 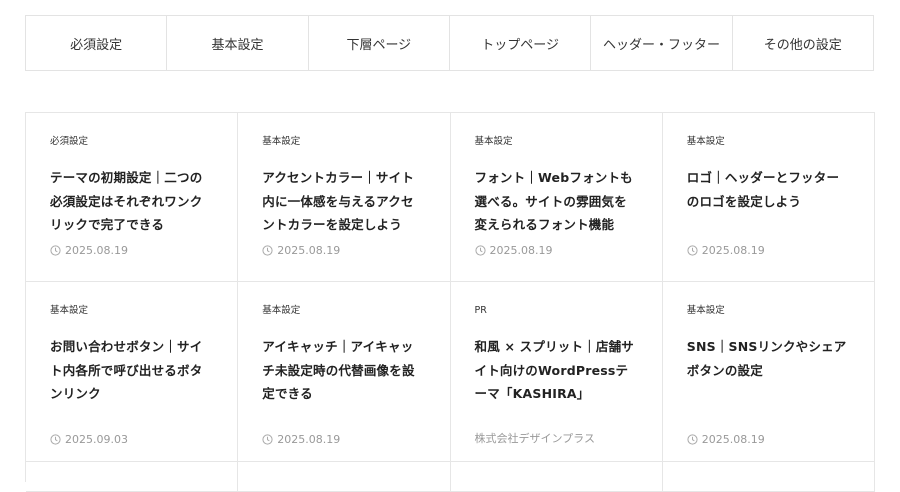 I want to click on tab-sub-pages: 下層ページ, so click(x=379, y=43).